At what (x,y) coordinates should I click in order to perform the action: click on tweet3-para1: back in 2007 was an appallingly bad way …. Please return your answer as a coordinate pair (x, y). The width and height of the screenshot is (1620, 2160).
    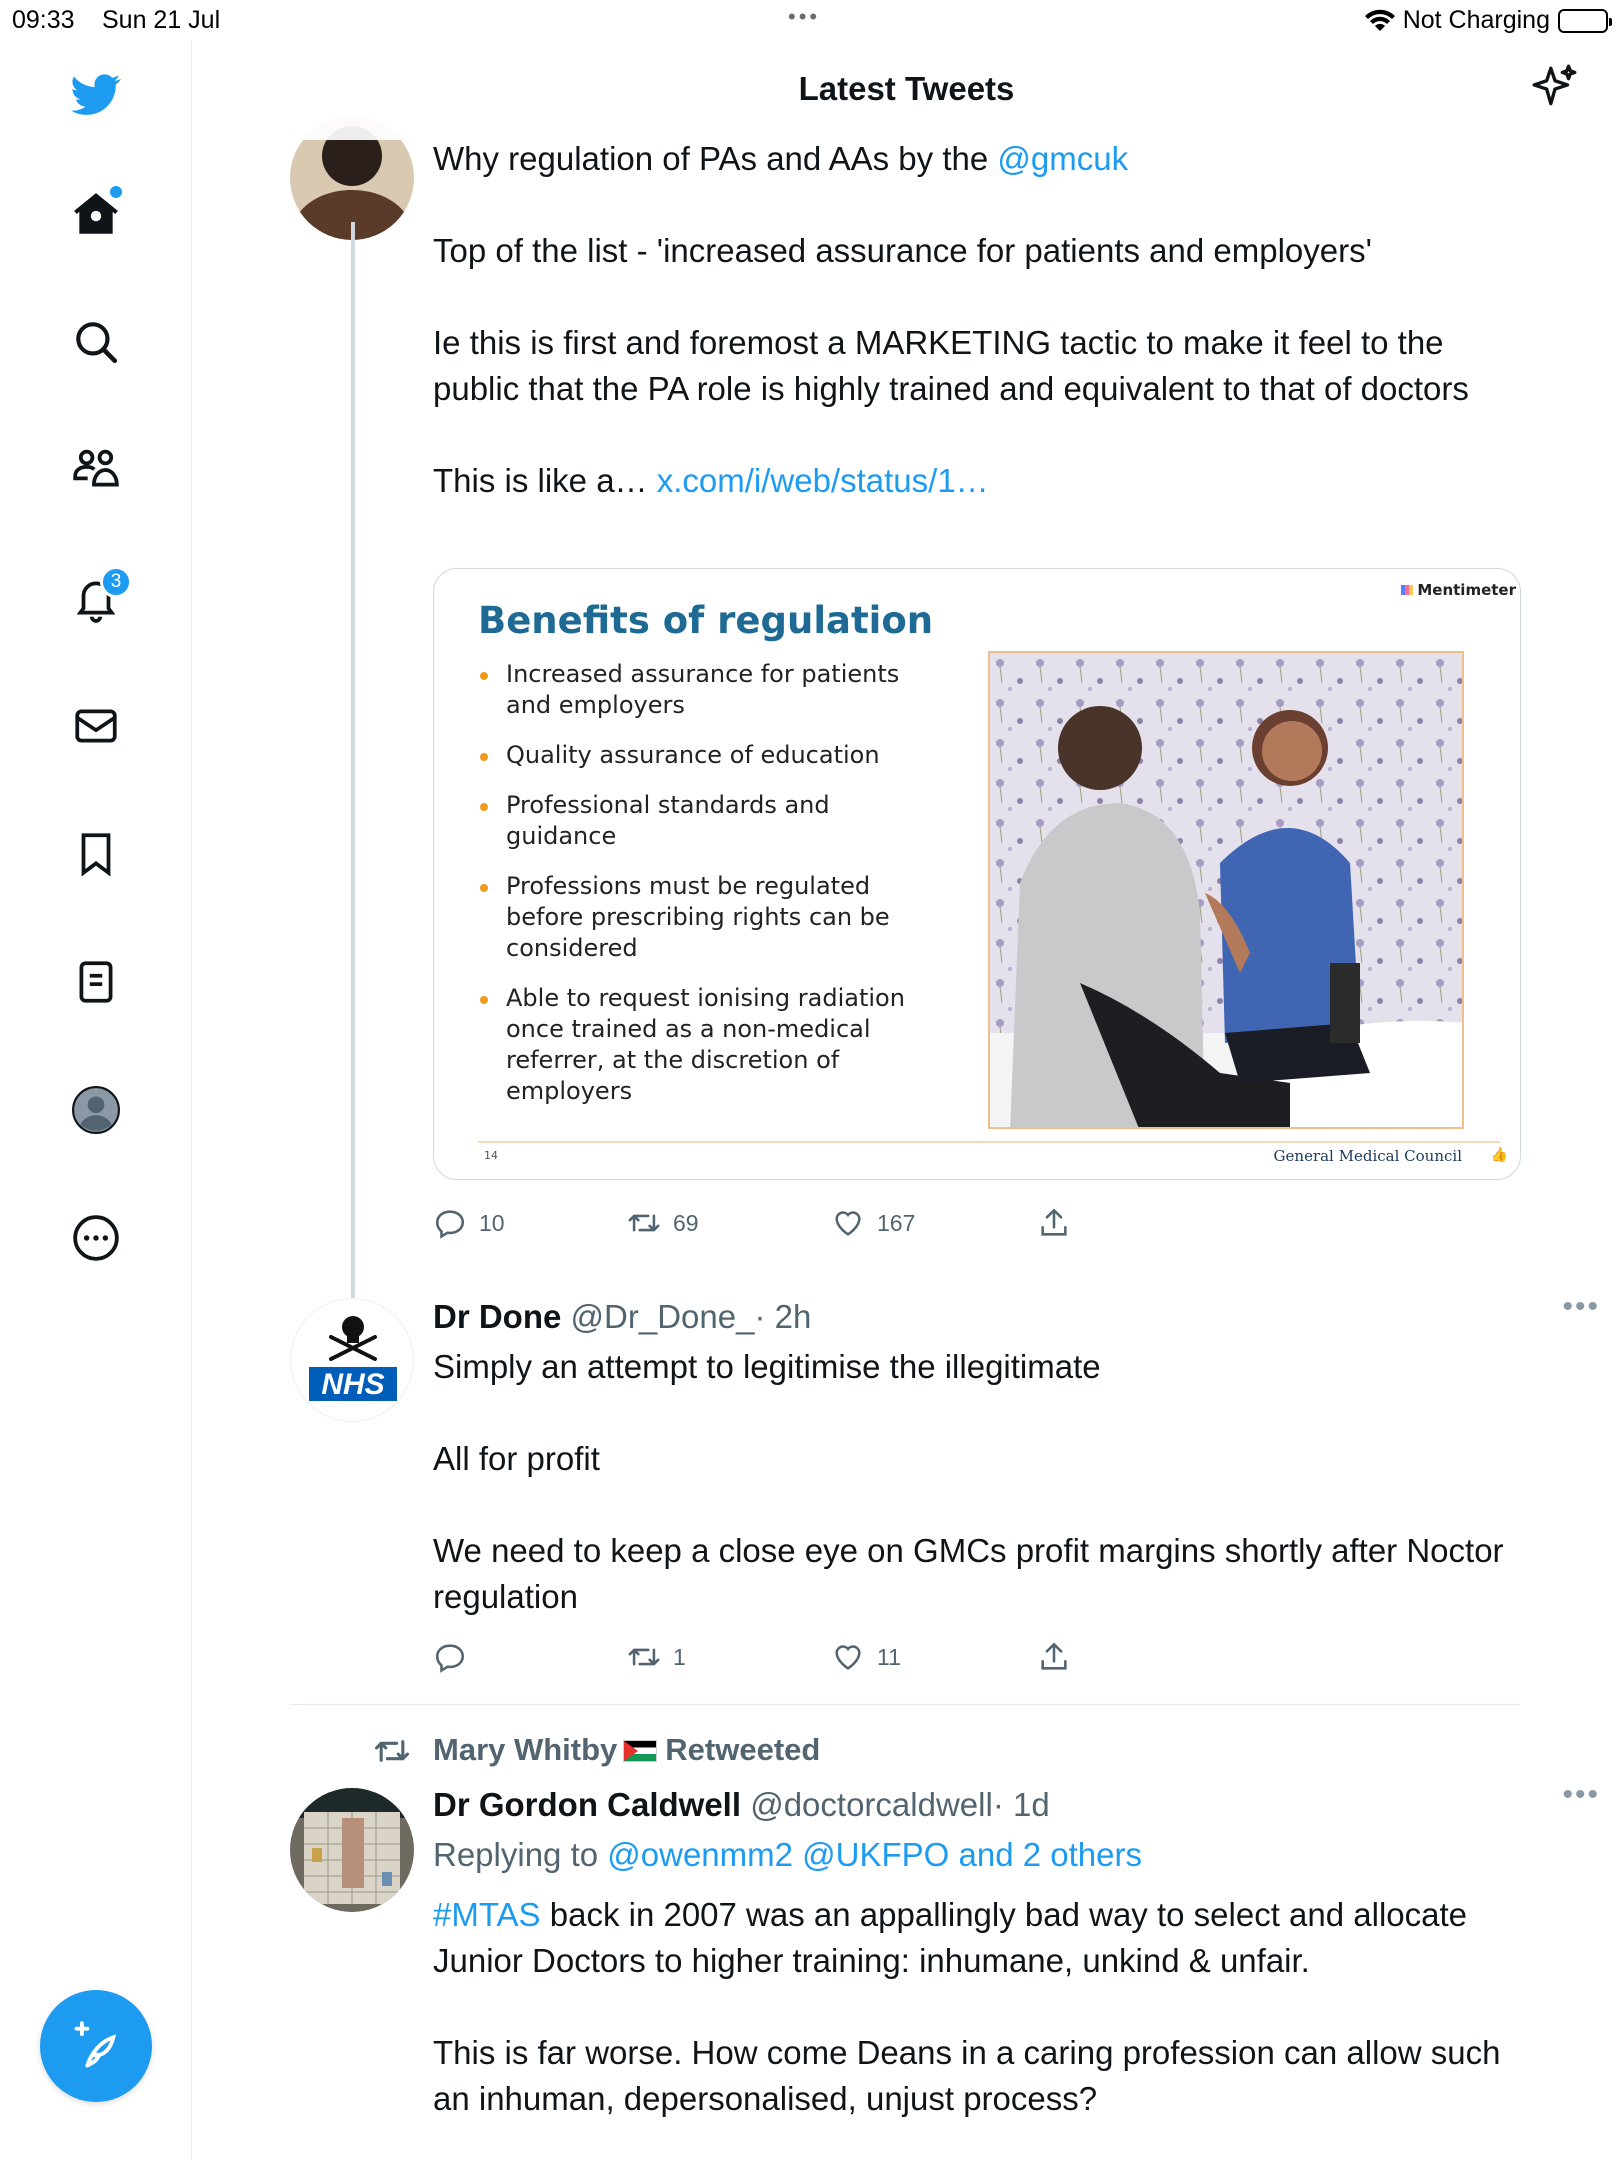
    Looking at the image, I should click on (950, 1937).